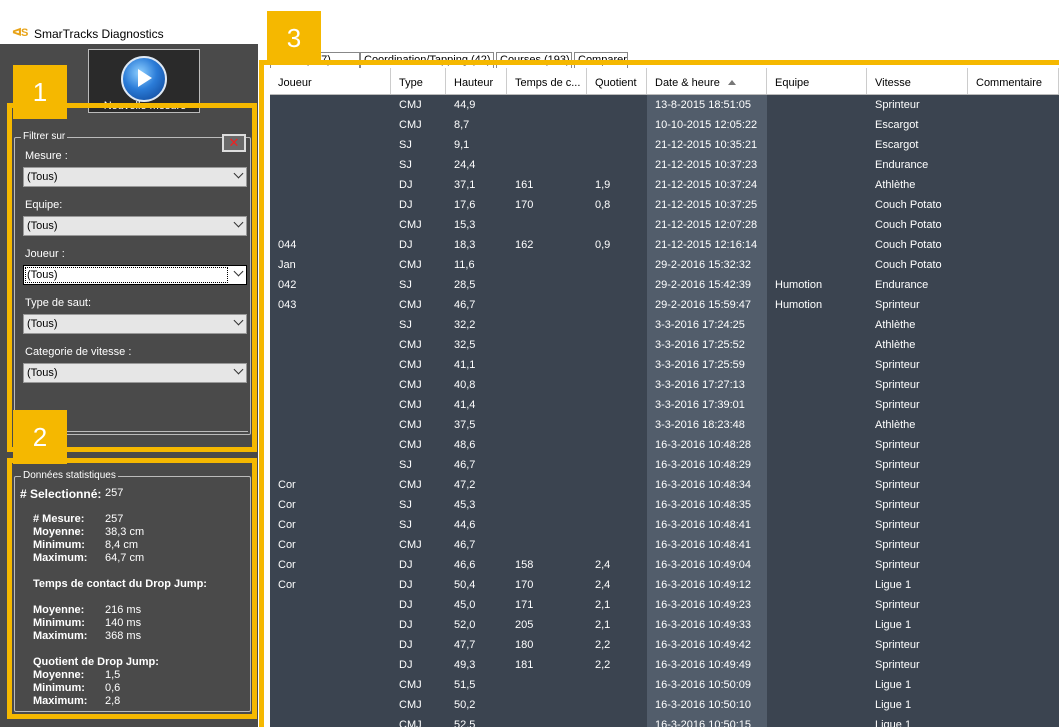  I want to click on column-header-joueur: Joueur, so click(330, 81).